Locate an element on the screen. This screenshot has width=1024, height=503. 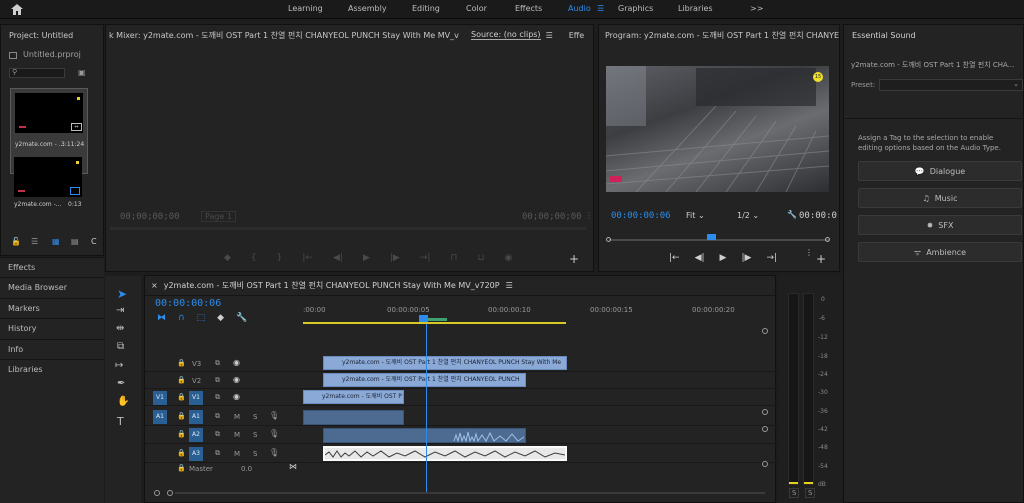
page-select: Page 1 is located at coordinates (218, 216).